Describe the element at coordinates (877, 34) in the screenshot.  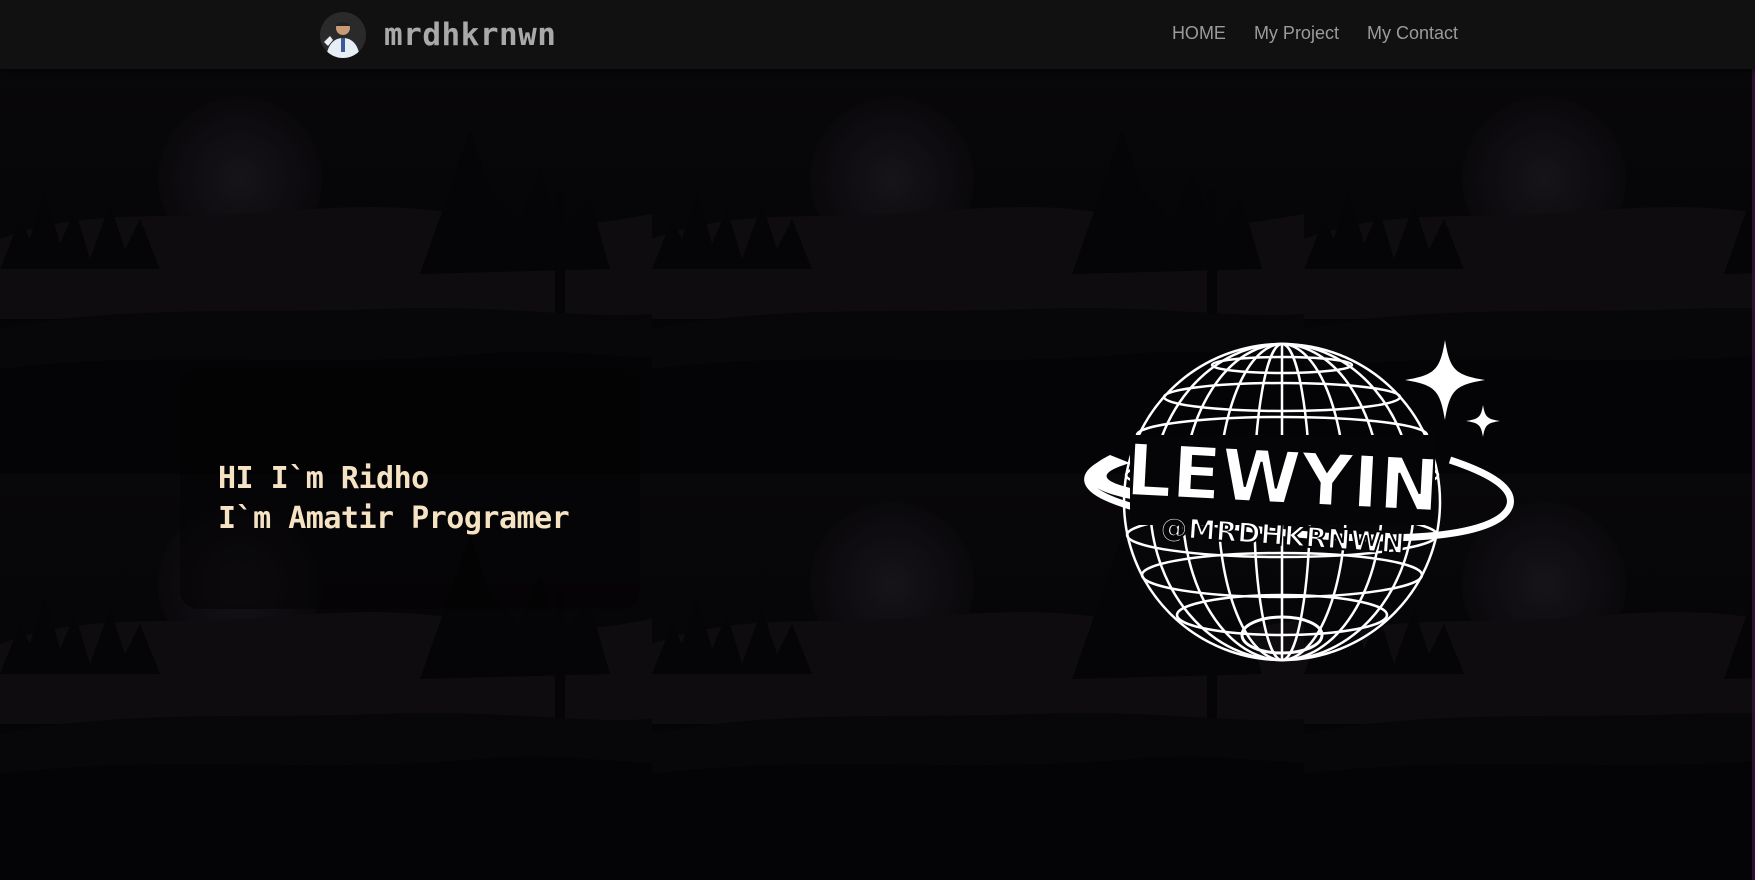
I see `navbar: mrdhkrnwn HOME My Project My Contact` at that location.